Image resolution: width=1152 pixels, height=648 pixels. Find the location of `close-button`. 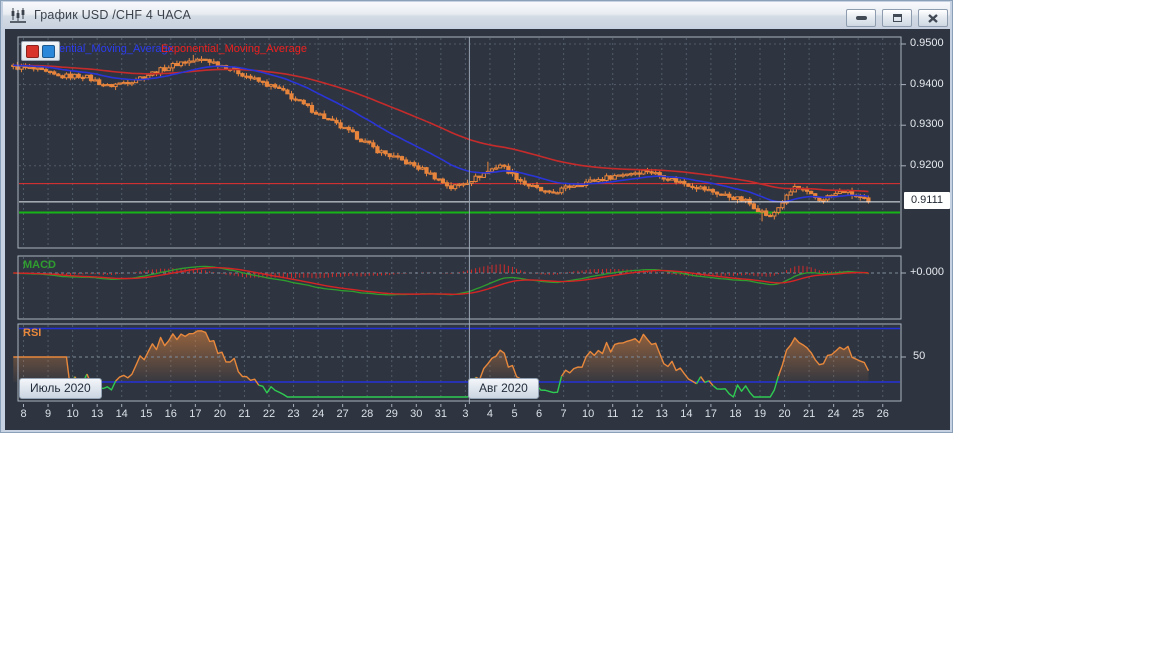

close-button is located at coordinates (933, 18).